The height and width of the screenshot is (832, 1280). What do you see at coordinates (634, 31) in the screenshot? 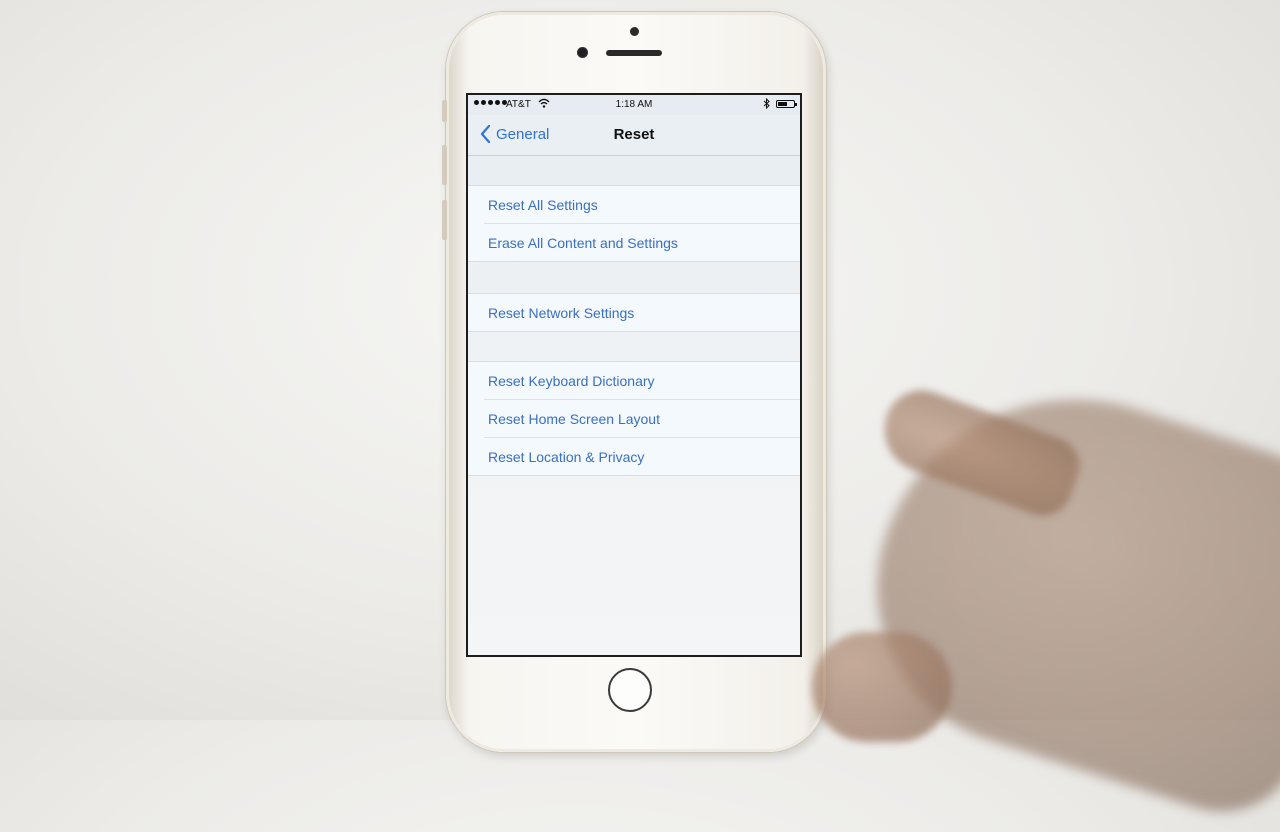
I see `proximity-sensor` at bounding box center [634, 31].